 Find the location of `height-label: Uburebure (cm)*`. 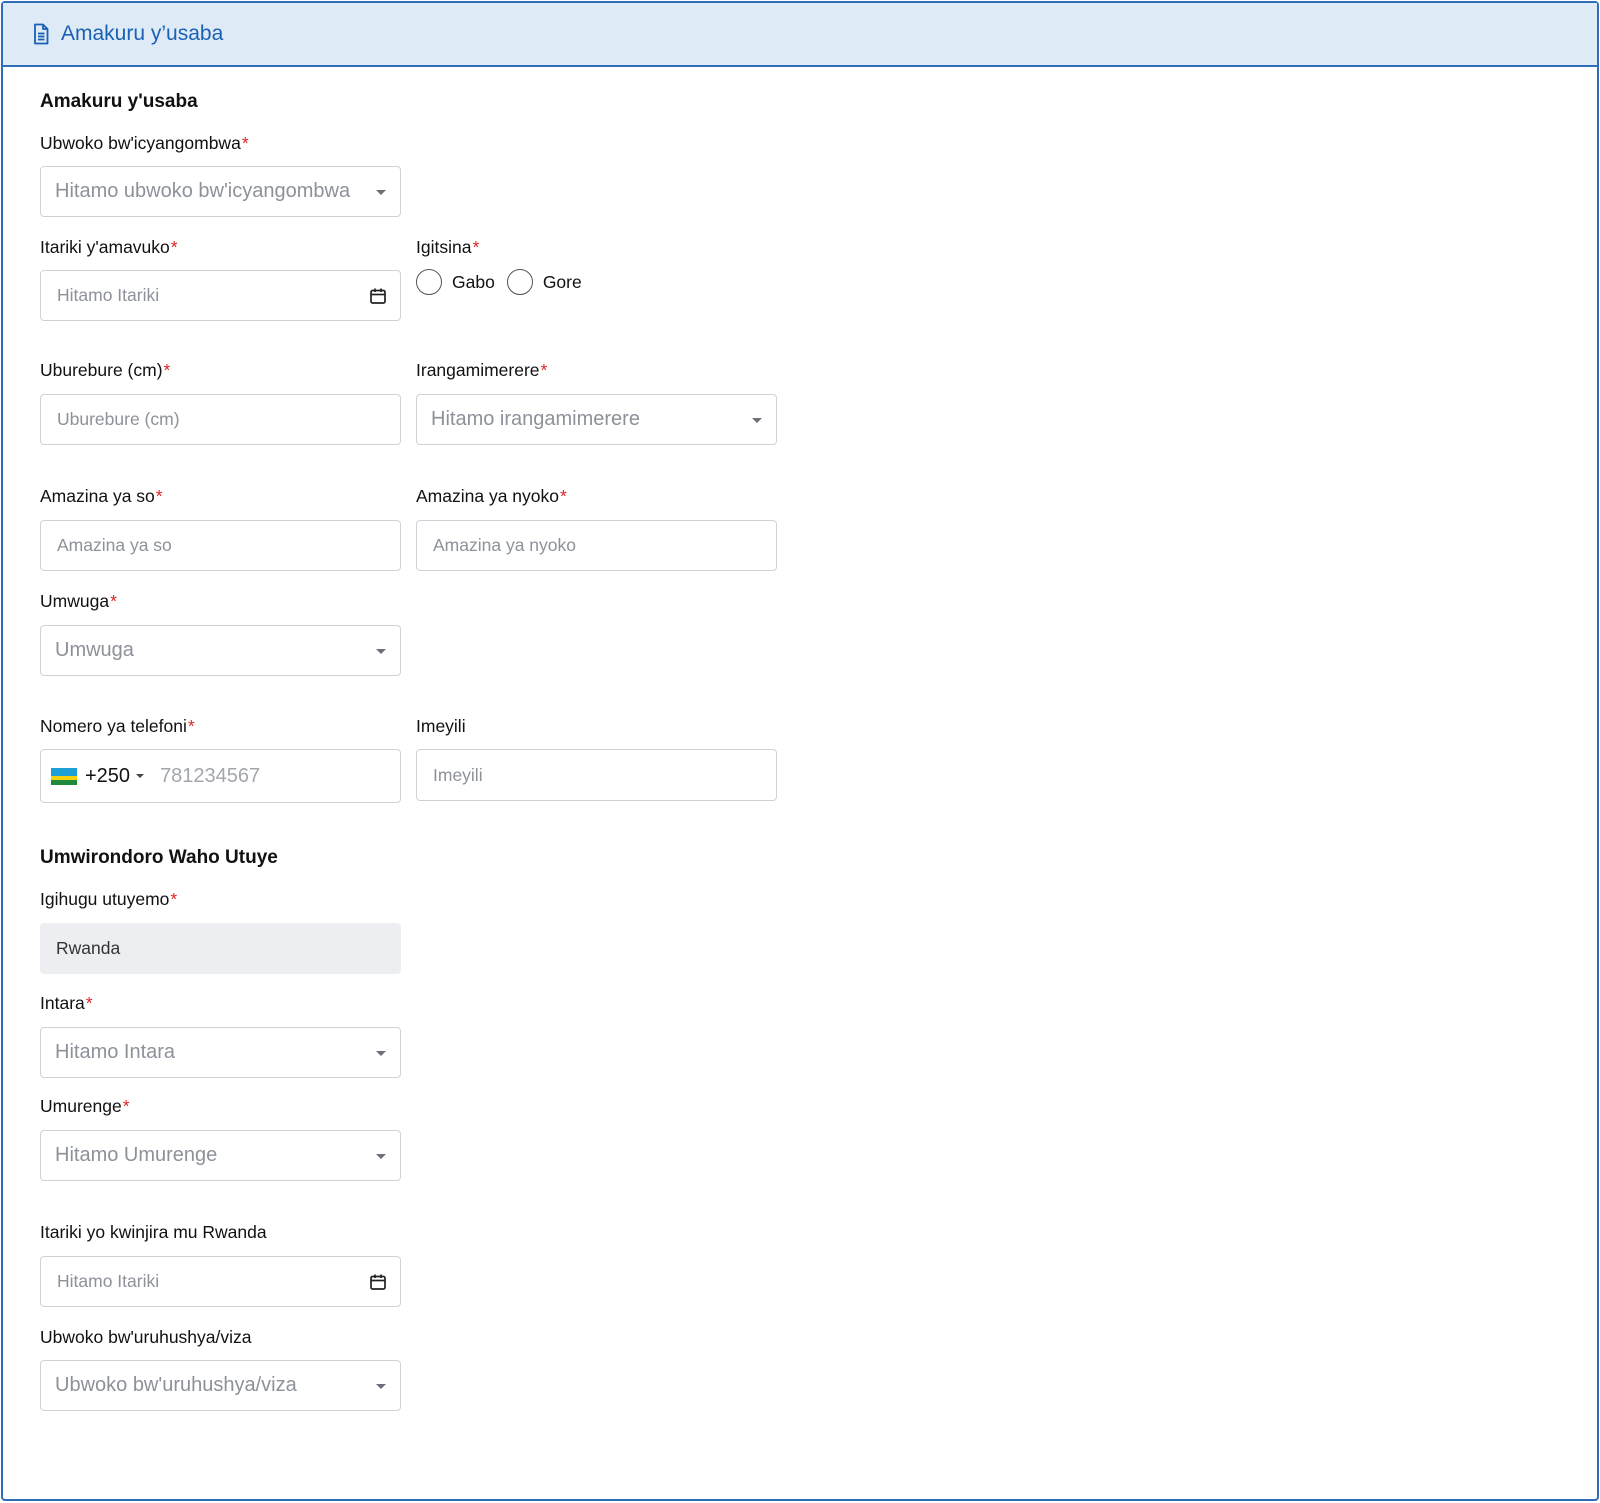

height-label: Uburebure (cm)* is located at coordinates (105, 370).